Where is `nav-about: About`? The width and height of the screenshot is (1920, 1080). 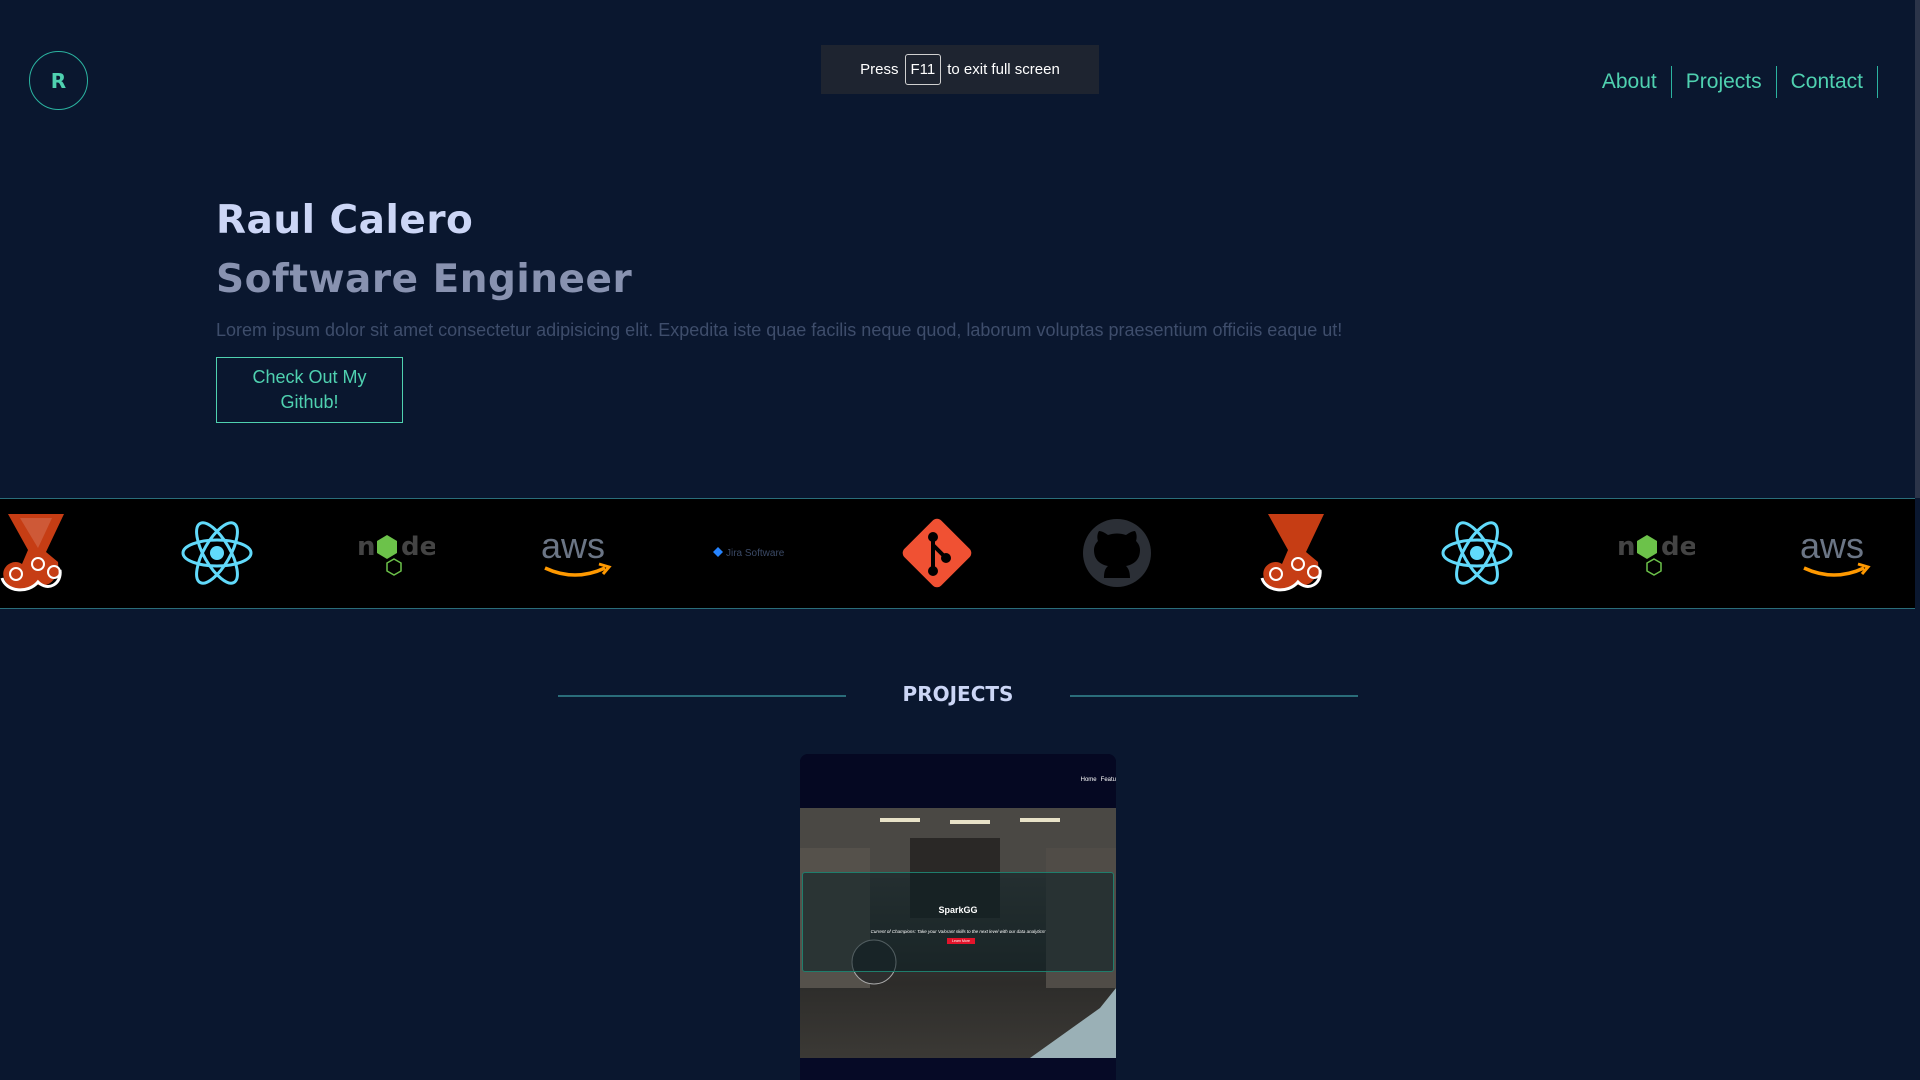 nav-about: About is located at coordinates (1630, 82).